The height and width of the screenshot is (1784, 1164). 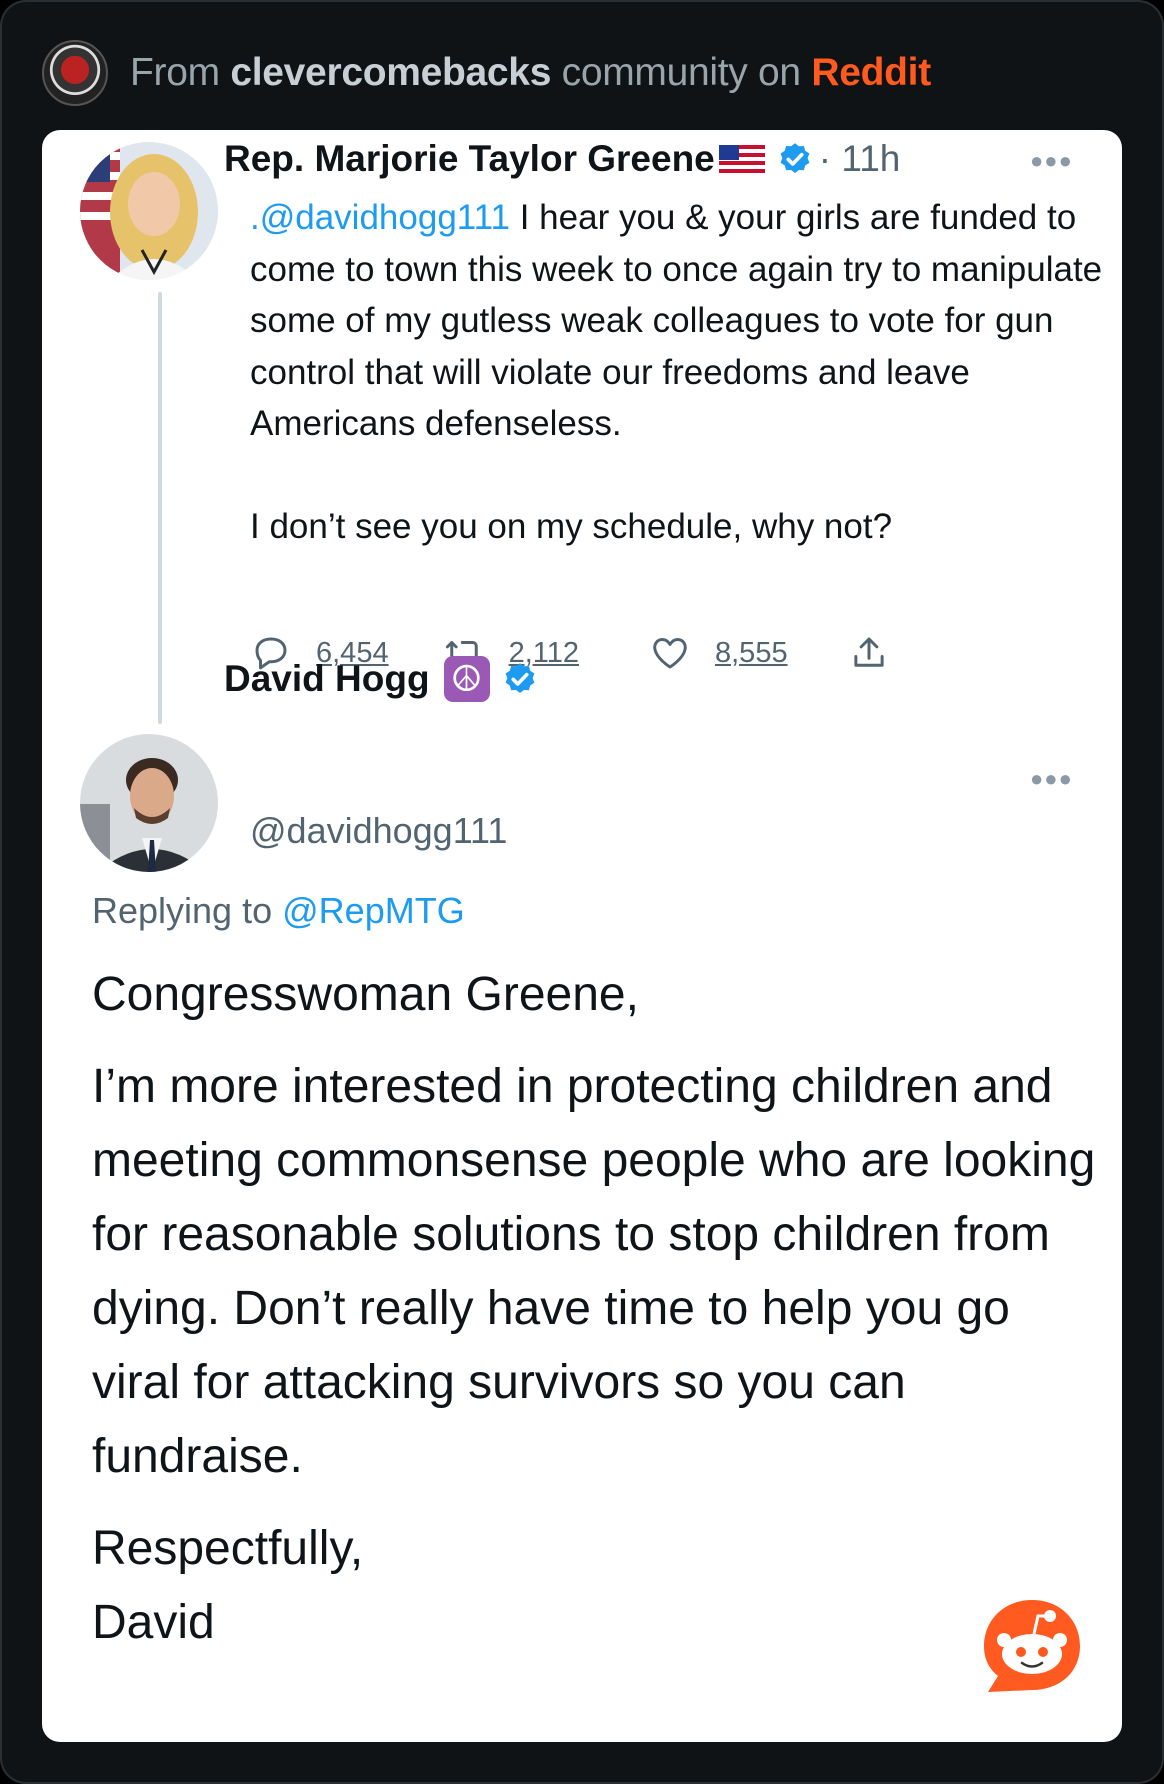 What do you see at coordinates (670, 653) in the screenshot?
I see `heart-icon` at bounding box center [670, 653].